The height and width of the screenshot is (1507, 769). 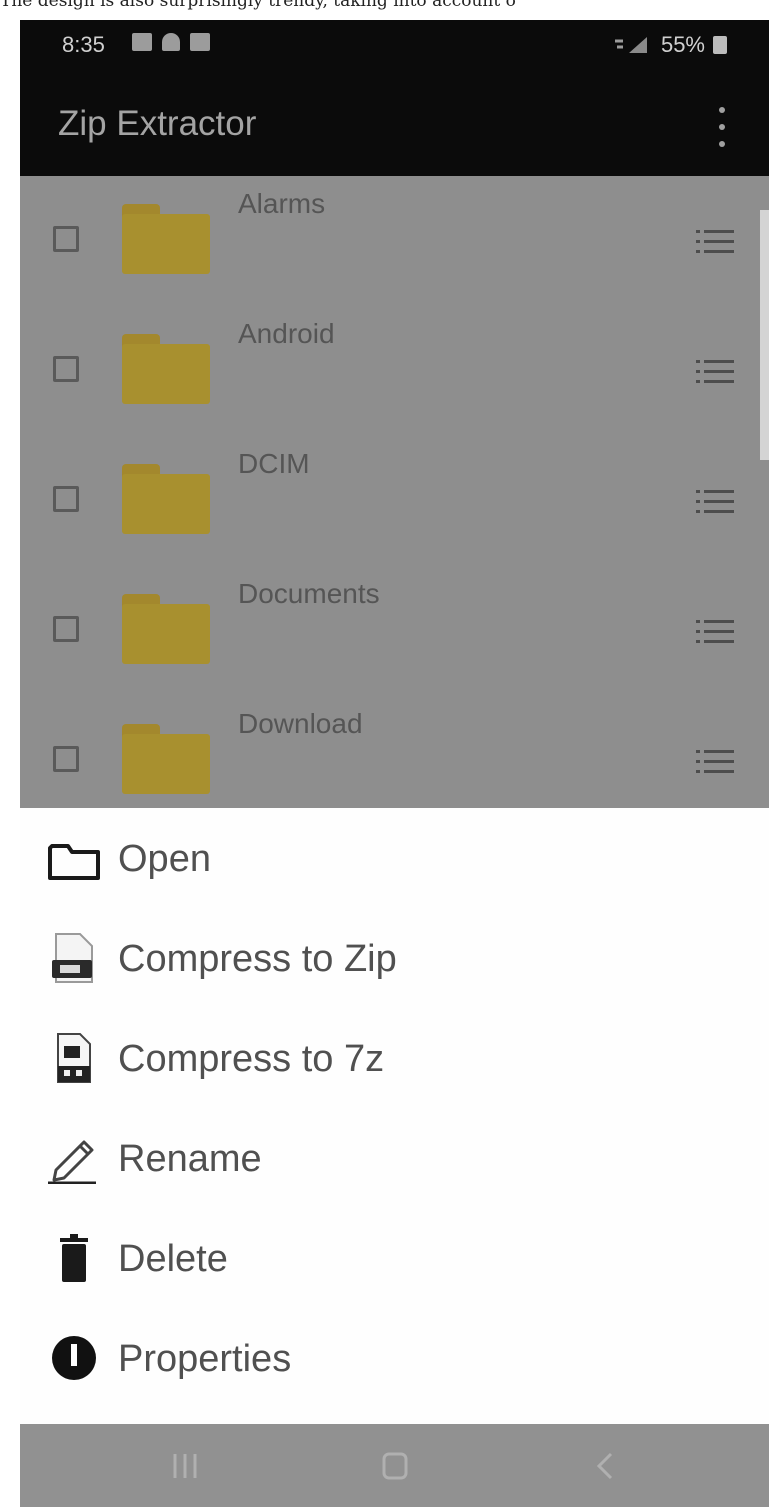 What do you see at coordinates (257, 959) in the screenshot?
I see `menu-item-label: Compress to Zip` at bounding box center [257, 959].